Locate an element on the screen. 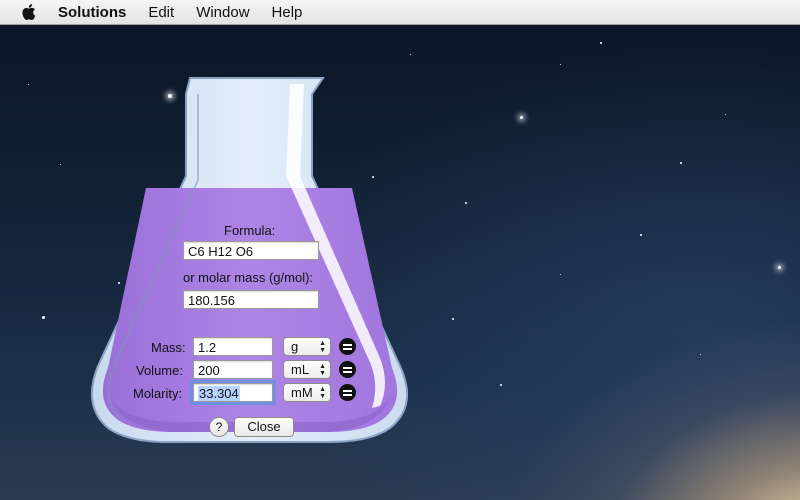 The height and width of the screenshot is (500, 800). close-button: Close is located at coordinates (264, 427).